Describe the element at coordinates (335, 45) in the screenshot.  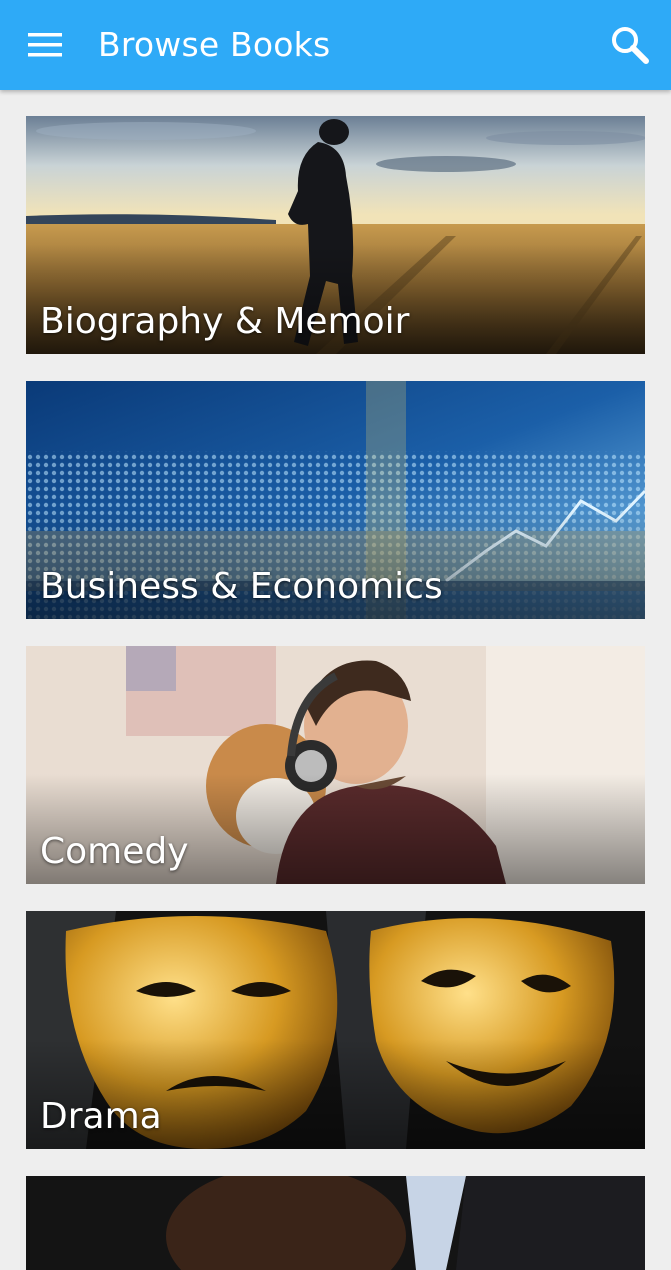
I see `app-bar: Browse Books` at that location.